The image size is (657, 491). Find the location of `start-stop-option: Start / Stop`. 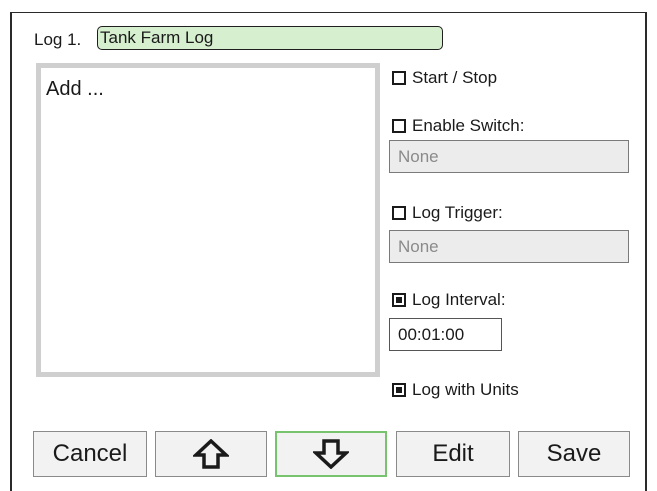

start-stop-option: Start / Stop is located at coordinates (444, 78).